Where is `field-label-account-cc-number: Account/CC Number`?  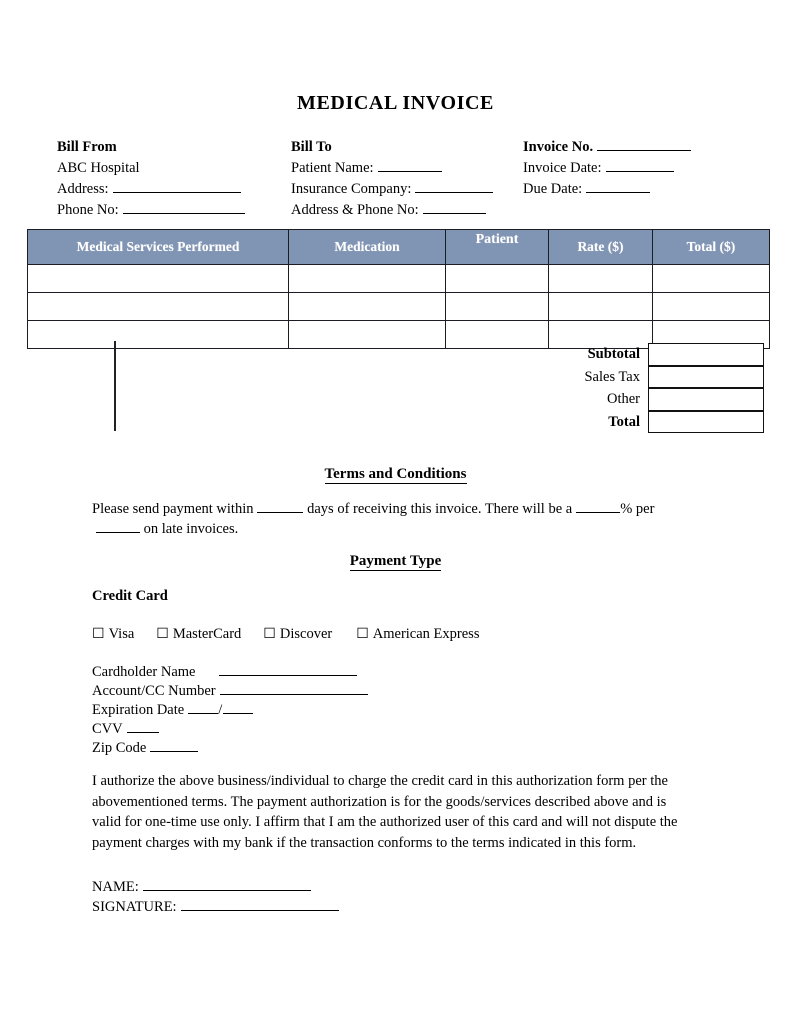
field-label-account-cc-number: Account/CC Number is located at coordinates (154, 691).